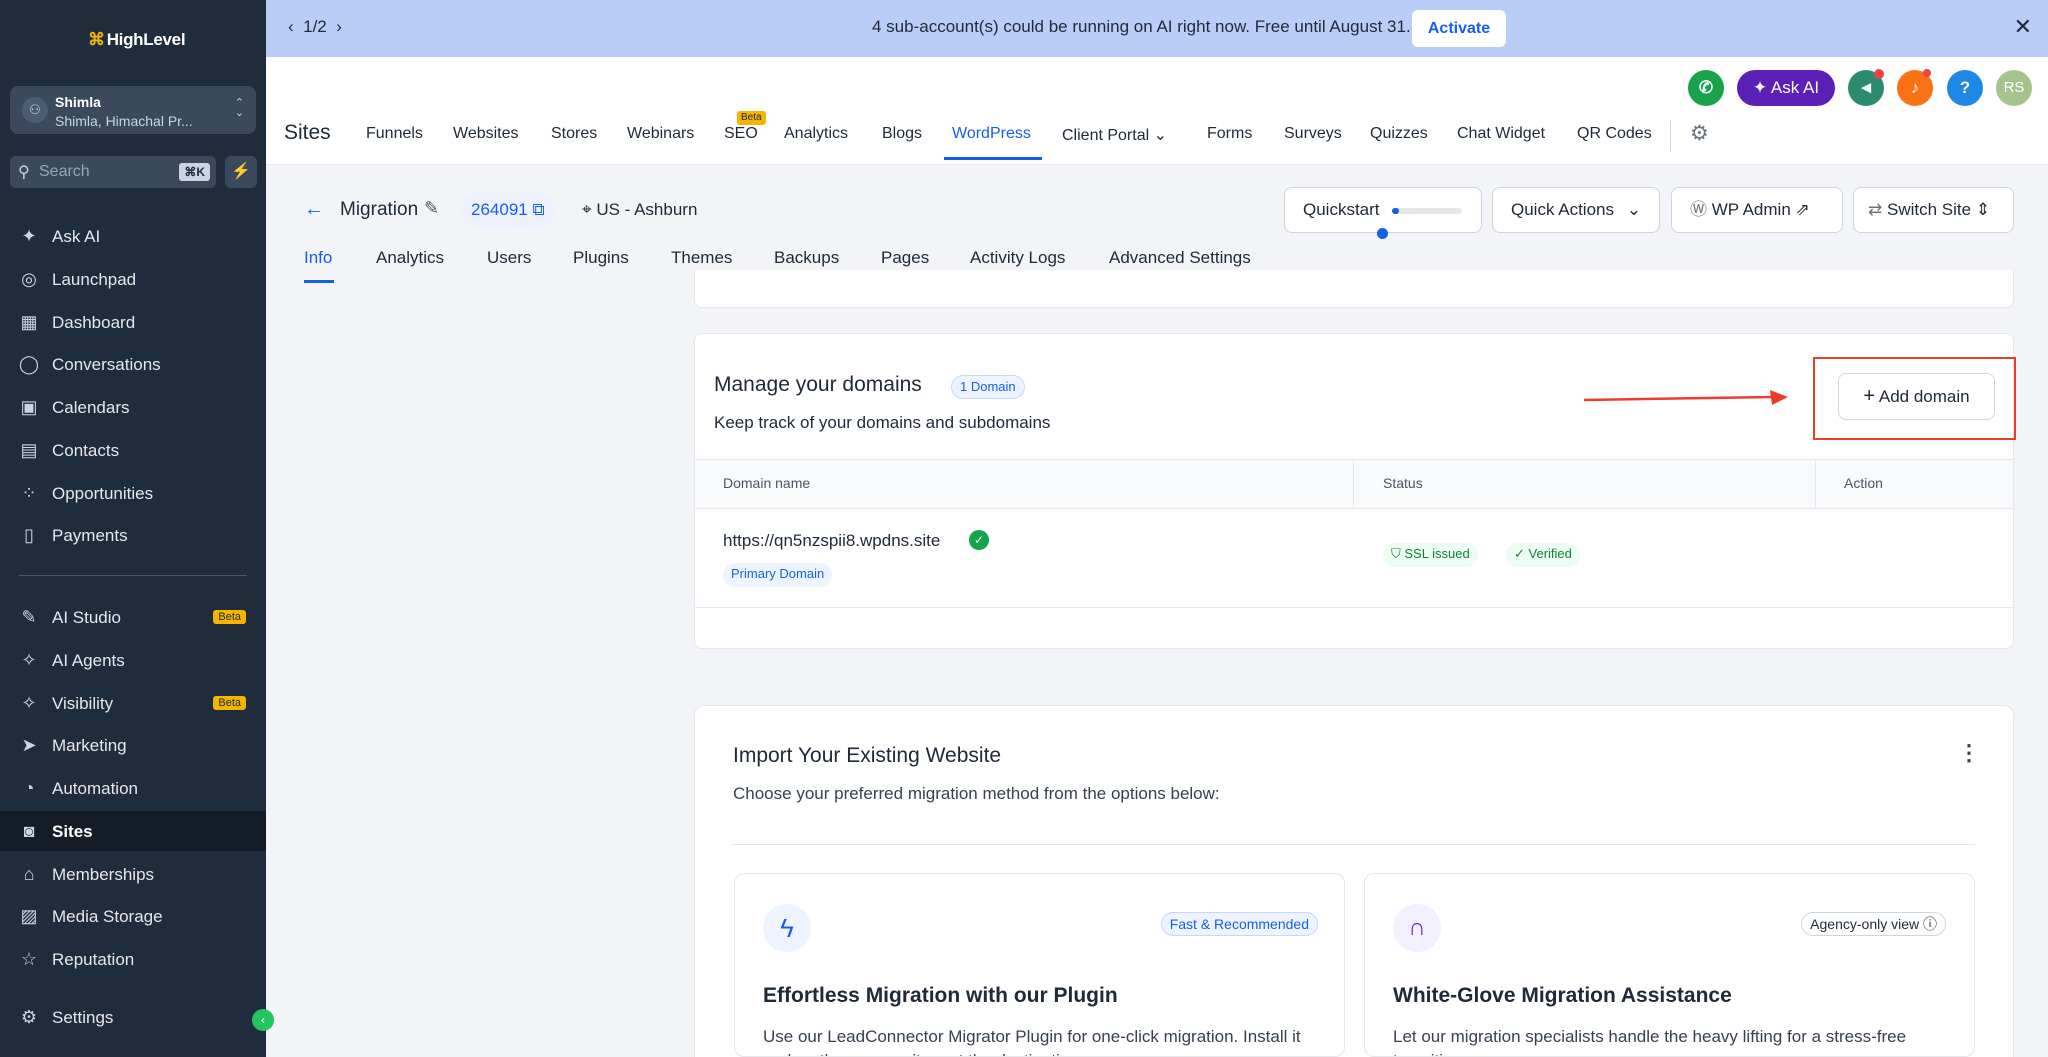 The image size is (2048, 1057). Describe the element at coordinates (1969, 753) in the screenshot. I see `more-options-icon: ⋮` at that location.